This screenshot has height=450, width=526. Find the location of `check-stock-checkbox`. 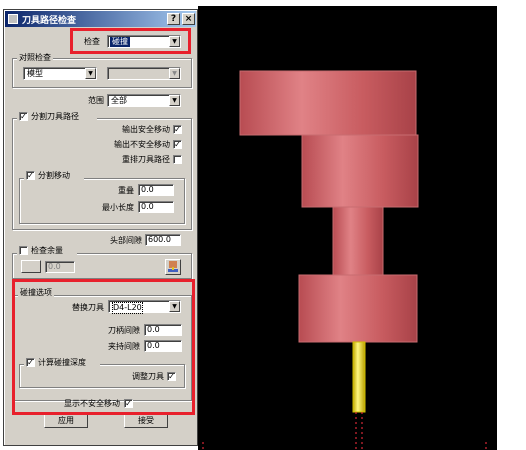

check-stock-checkbox is located at coordinates (23, 250).